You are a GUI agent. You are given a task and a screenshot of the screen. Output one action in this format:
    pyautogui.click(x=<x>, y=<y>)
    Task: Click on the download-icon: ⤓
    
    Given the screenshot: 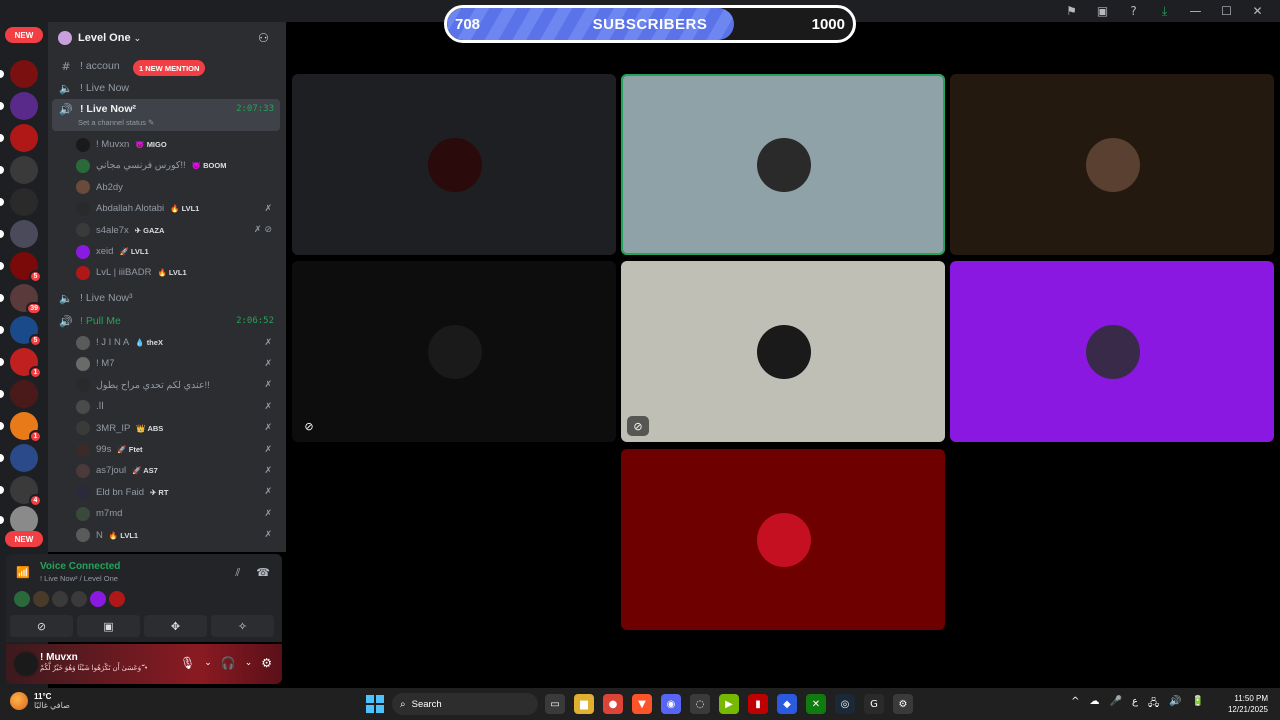 What is the action you would take?
    pyautogui.click(x=1164, y=11)
    